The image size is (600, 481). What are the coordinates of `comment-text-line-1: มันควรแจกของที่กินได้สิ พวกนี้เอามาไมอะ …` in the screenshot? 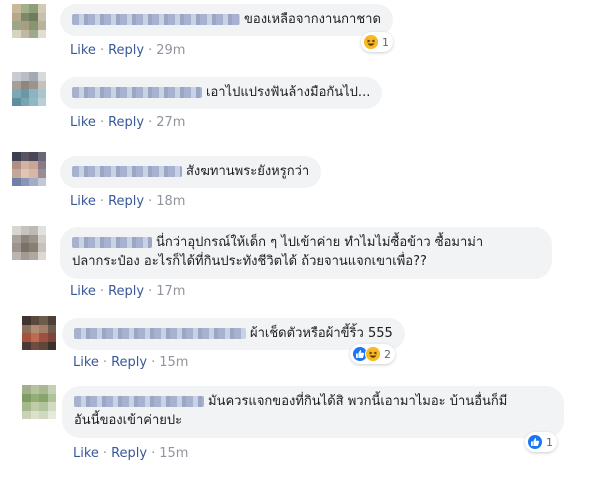 It's located at (358, 401).